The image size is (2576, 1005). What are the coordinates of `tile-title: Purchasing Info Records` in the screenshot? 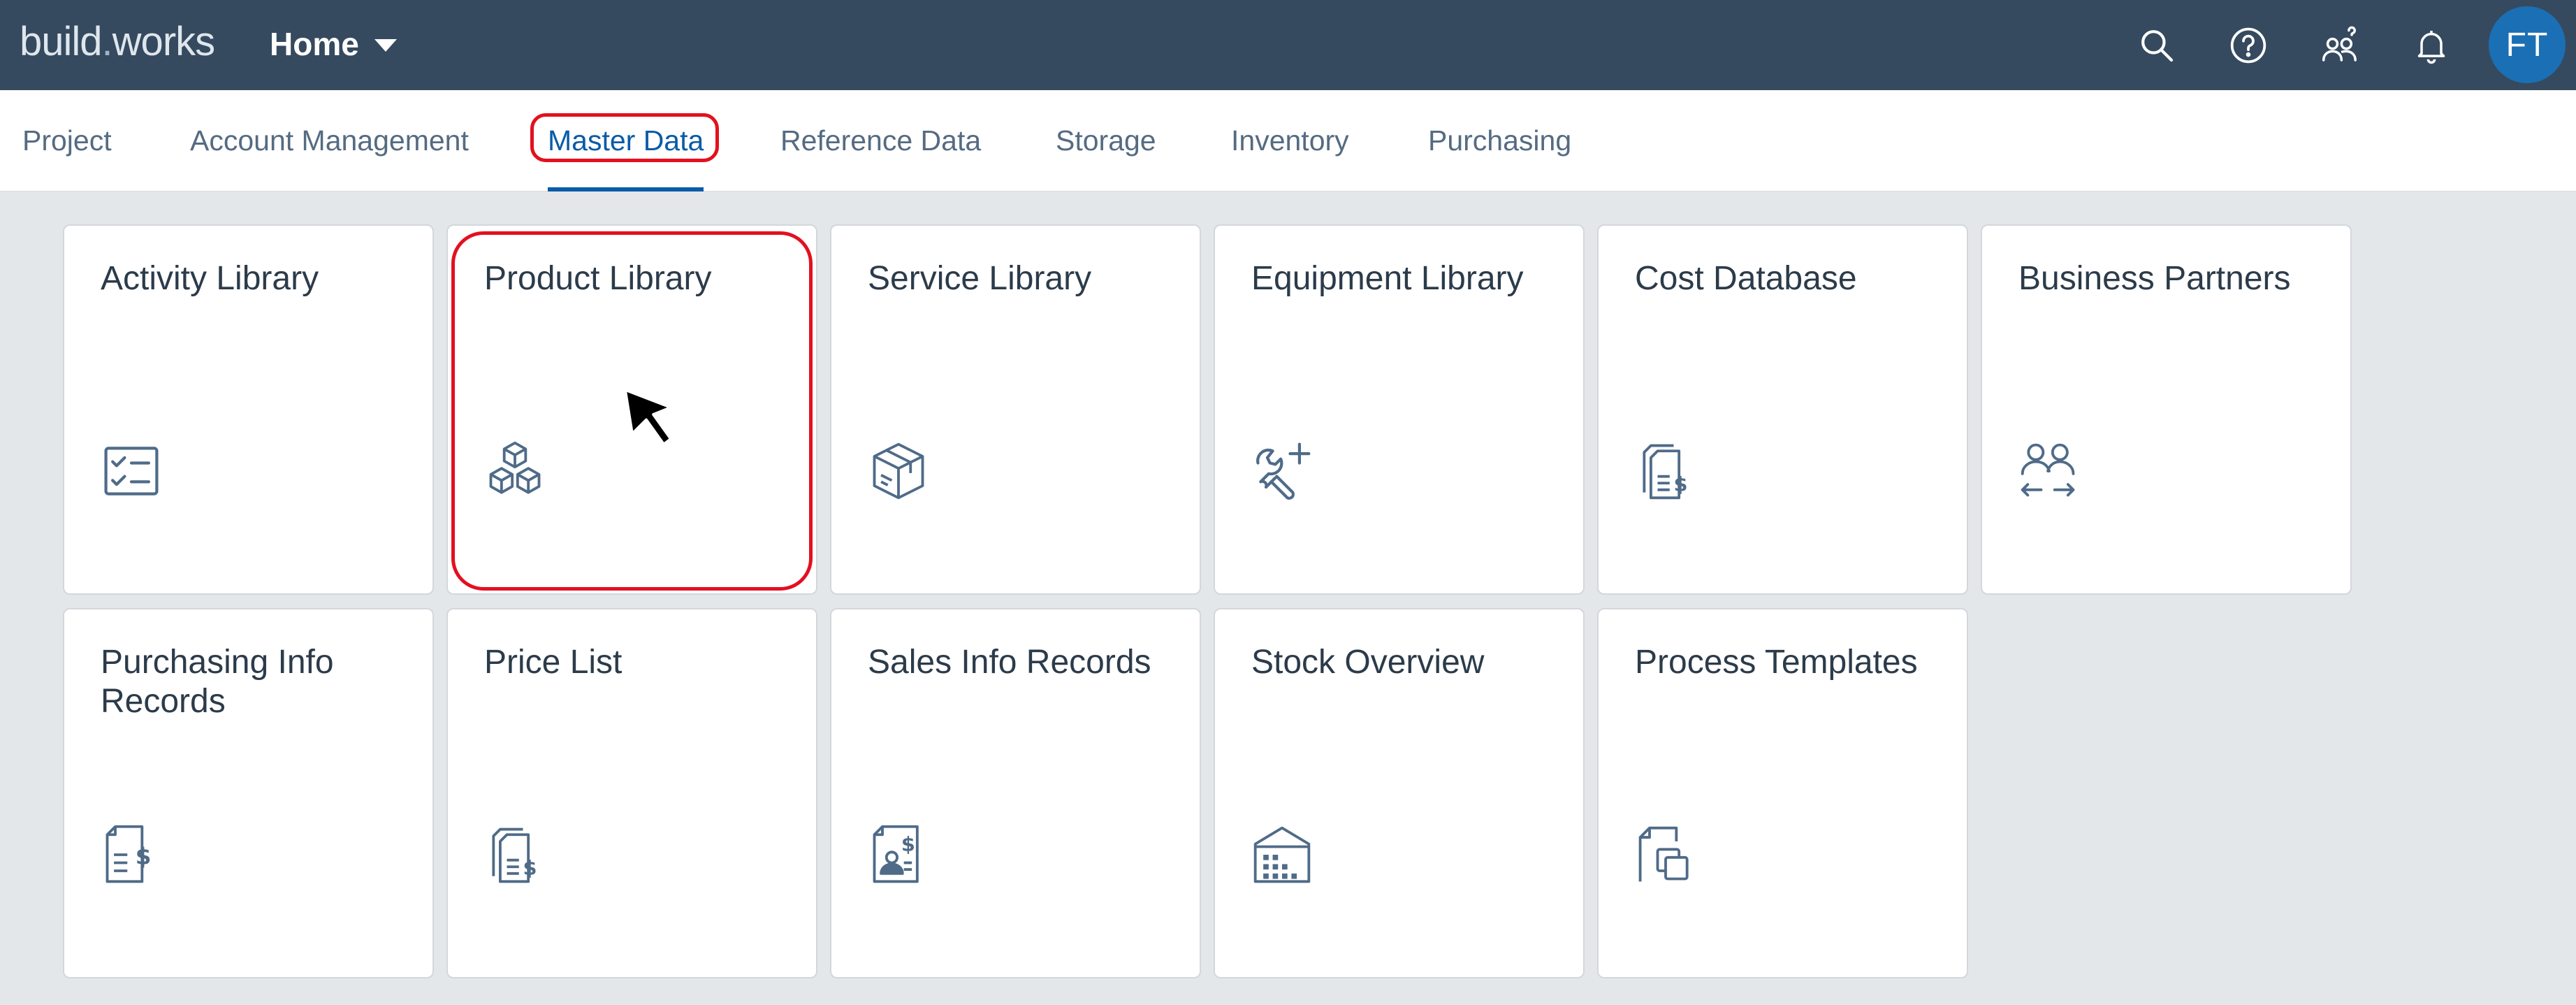 It's located at (218, 682).